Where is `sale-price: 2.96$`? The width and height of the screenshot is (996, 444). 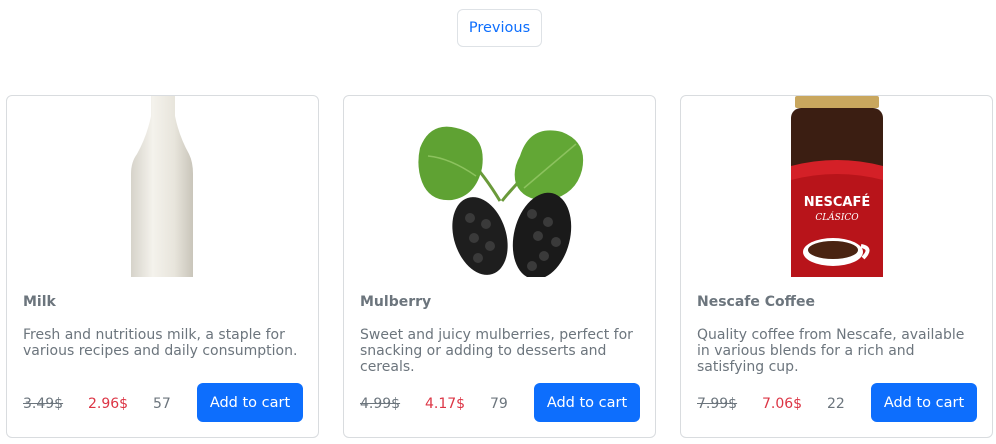
sale-price: 2.96$ is located at coordinates (108, 404).